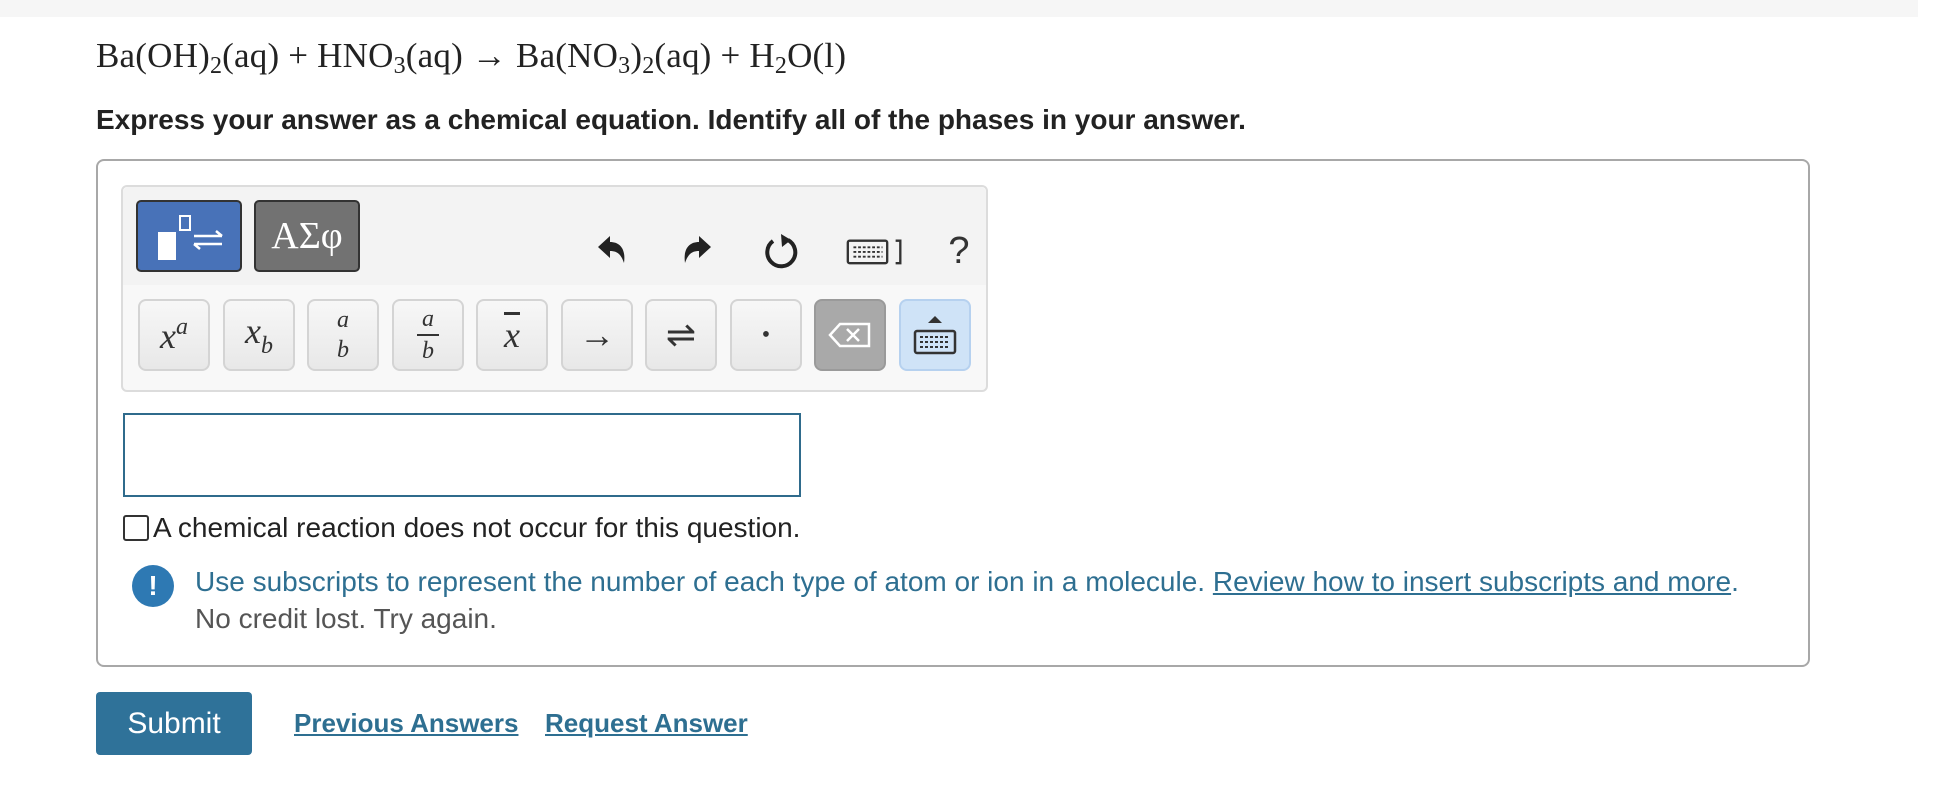  I want to click on templates-icon, so click(190, 237).